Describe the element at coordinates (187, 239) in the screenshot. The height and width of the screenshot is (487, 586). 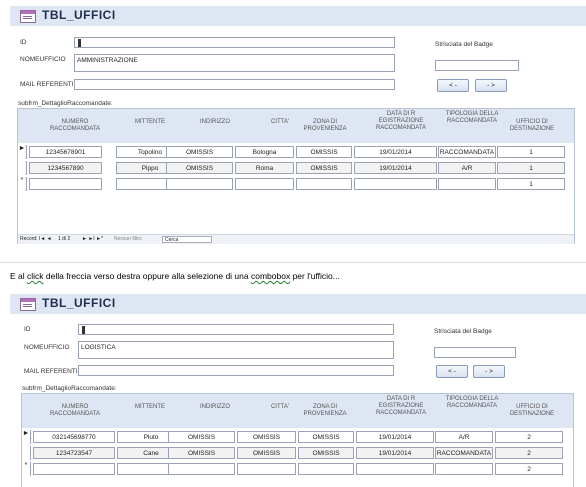
I see `search-box: Cerca` at that location.